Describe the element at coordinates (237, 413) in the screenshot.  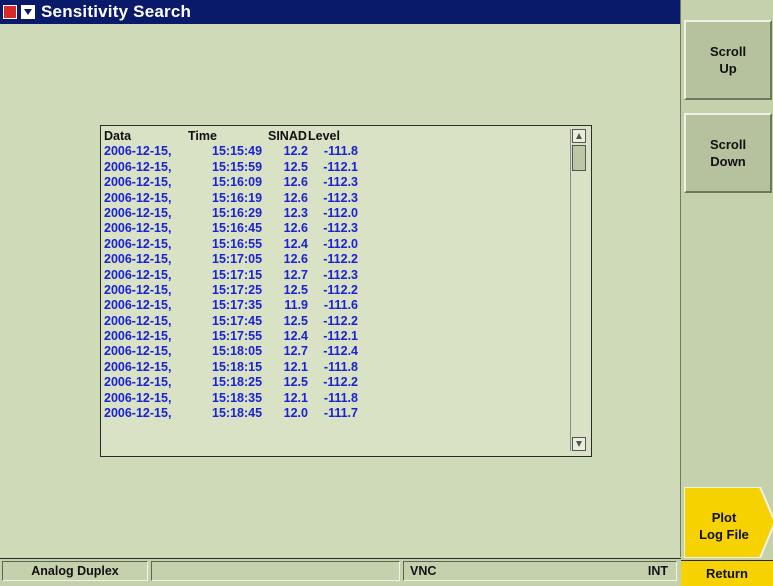
I see `cell-time: 15:18:45` at that location.